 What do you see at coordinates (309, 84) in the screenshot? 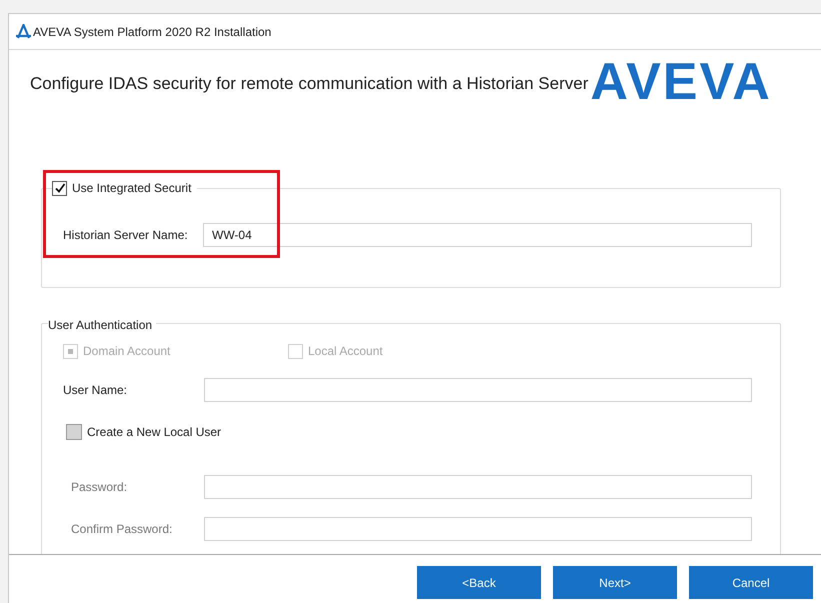
I see `page-heading: Configure IDAS security for remote communication with a Historian Server` at bounding box center [309, 84].